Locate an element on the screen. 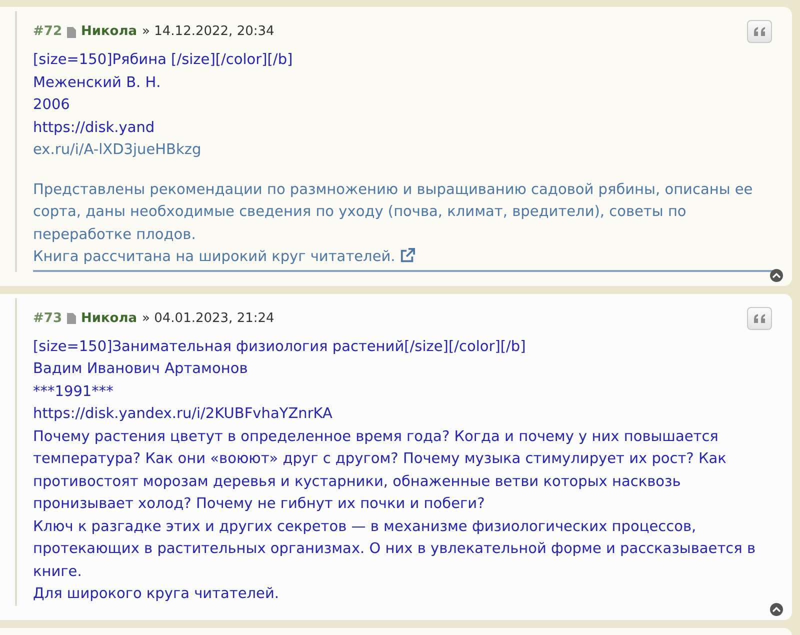 The height and width of the screenshot is (635, 800). post-date: » 14.12.2022, 20:34 is located at coordinates (208, 32).